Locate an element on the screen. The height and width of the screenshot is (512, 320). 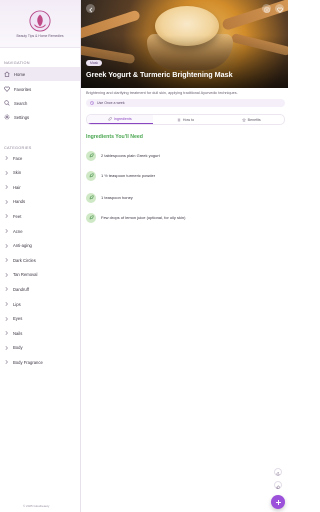
category-label: Dandruff is located at coordinates (21, 289).